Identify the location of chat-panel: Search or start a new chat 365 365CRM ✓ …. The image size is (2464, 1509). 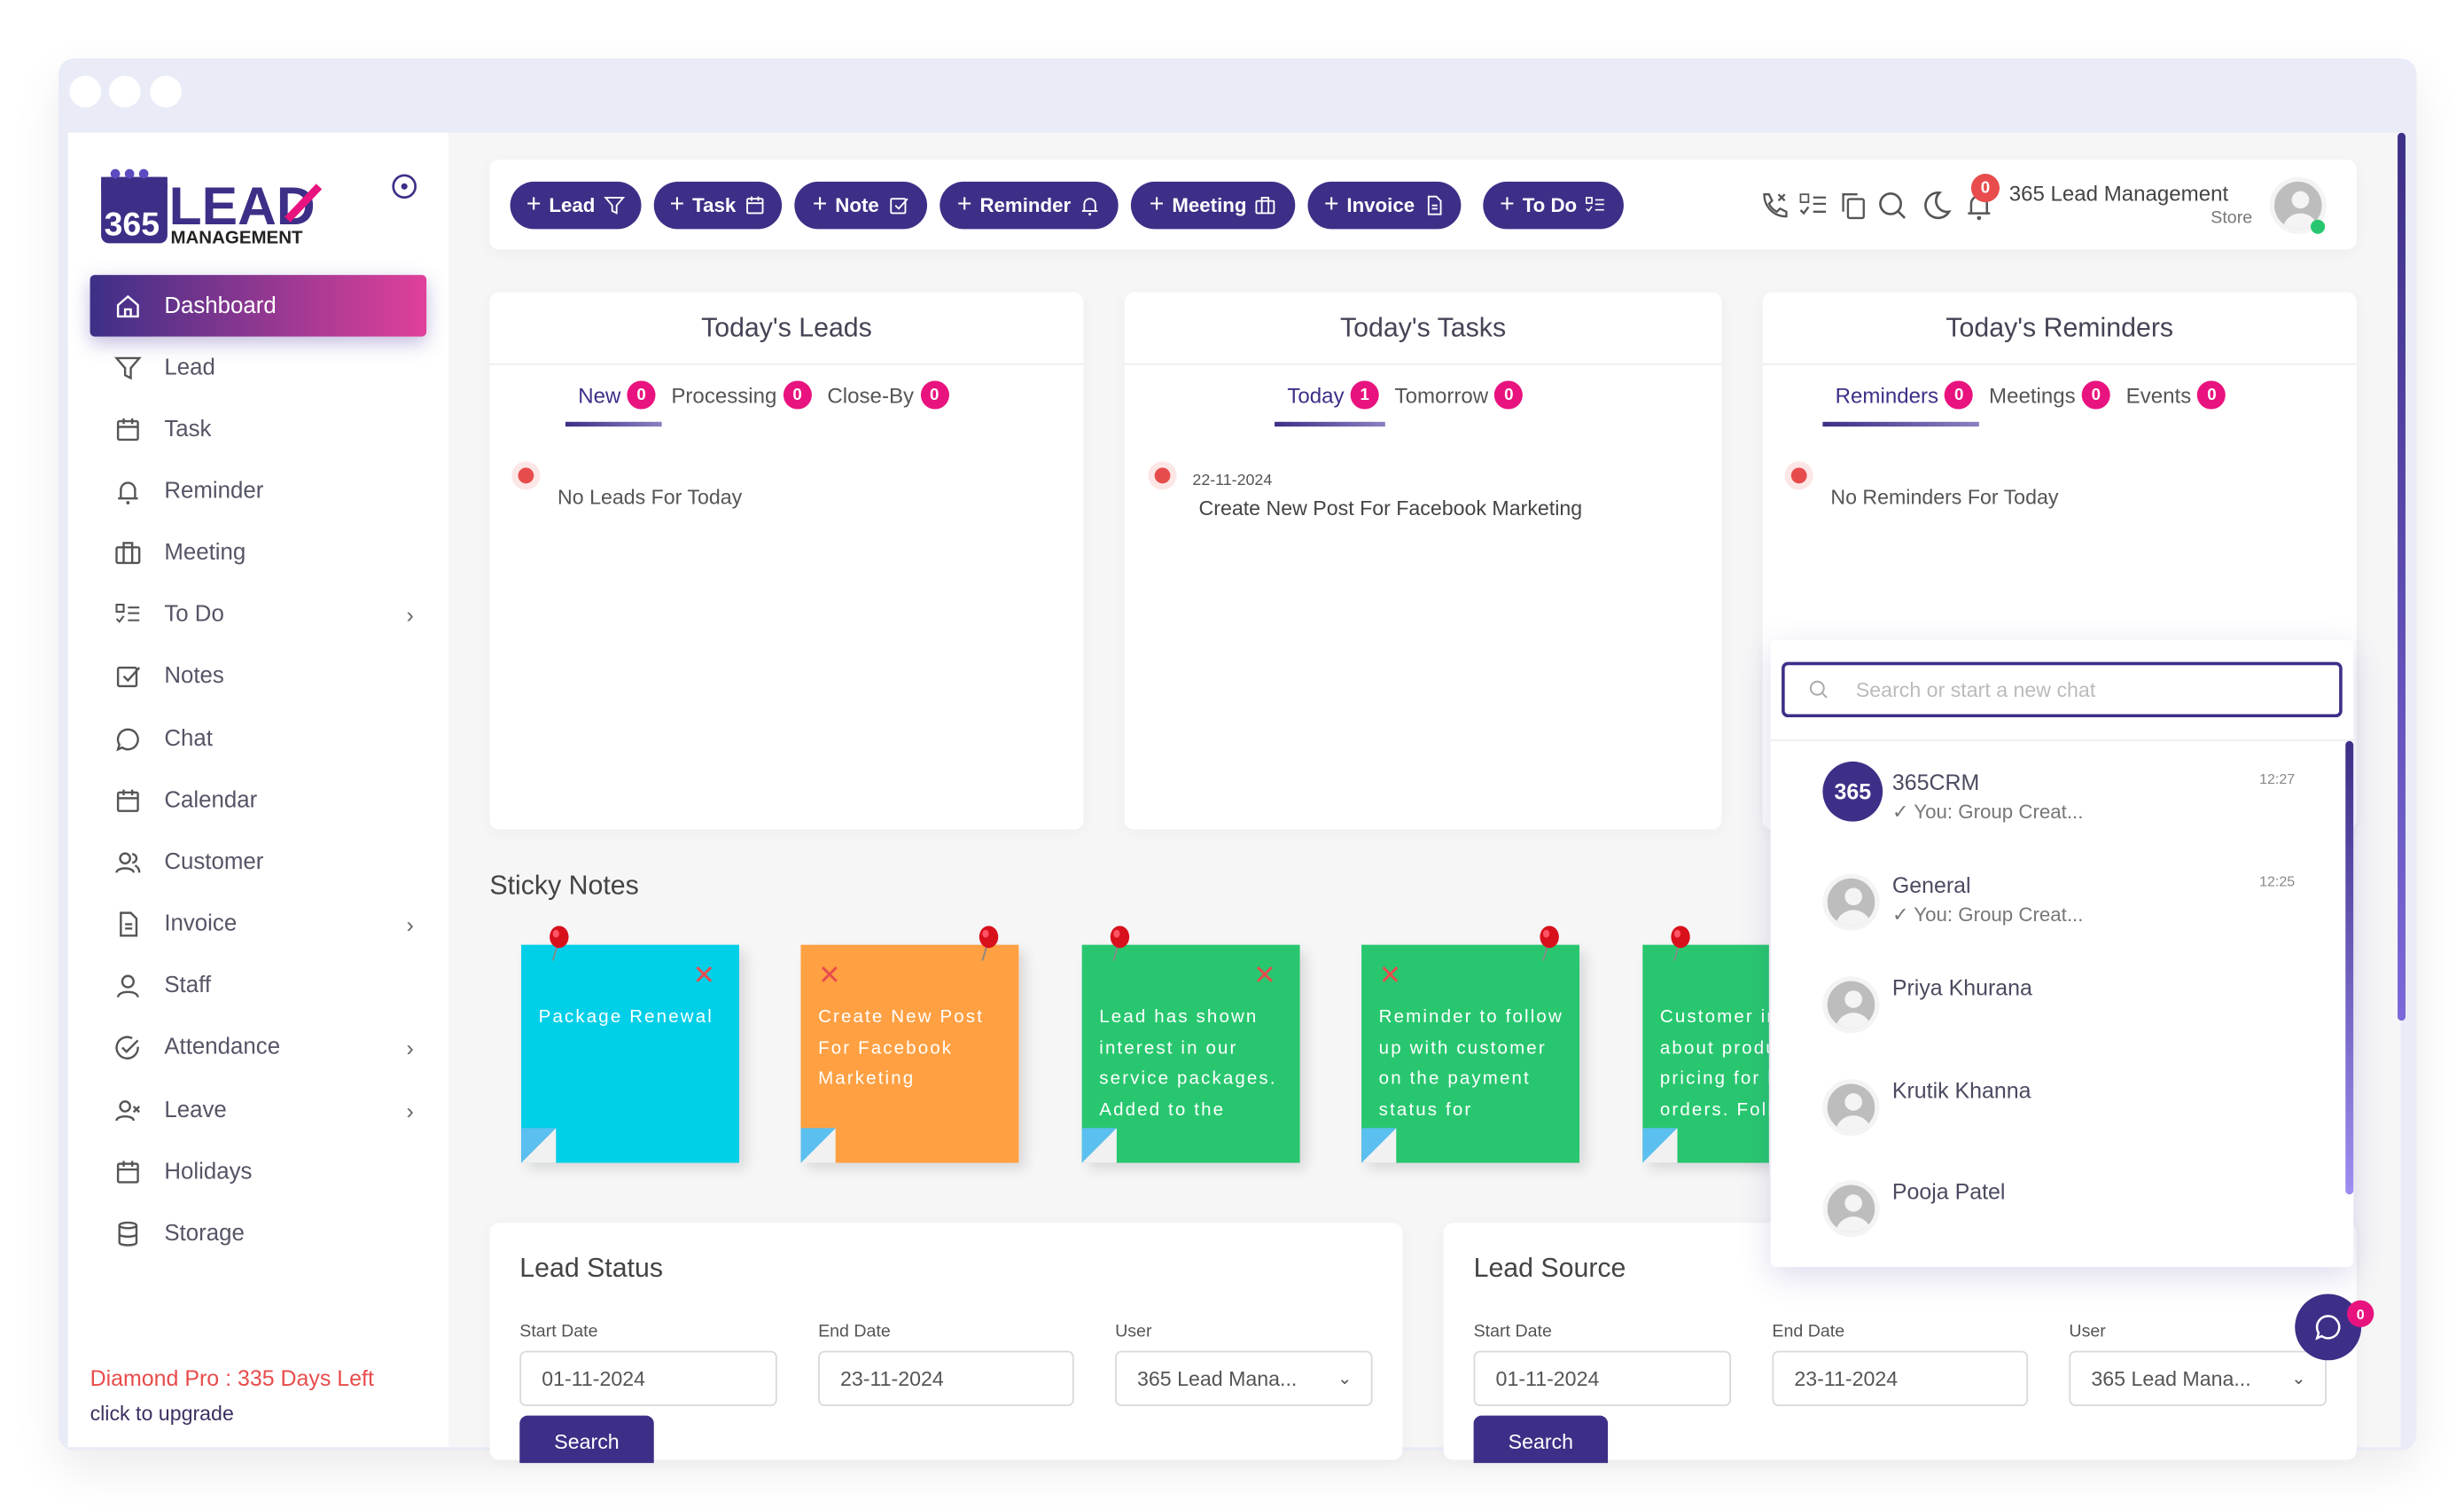
(2062, 953).